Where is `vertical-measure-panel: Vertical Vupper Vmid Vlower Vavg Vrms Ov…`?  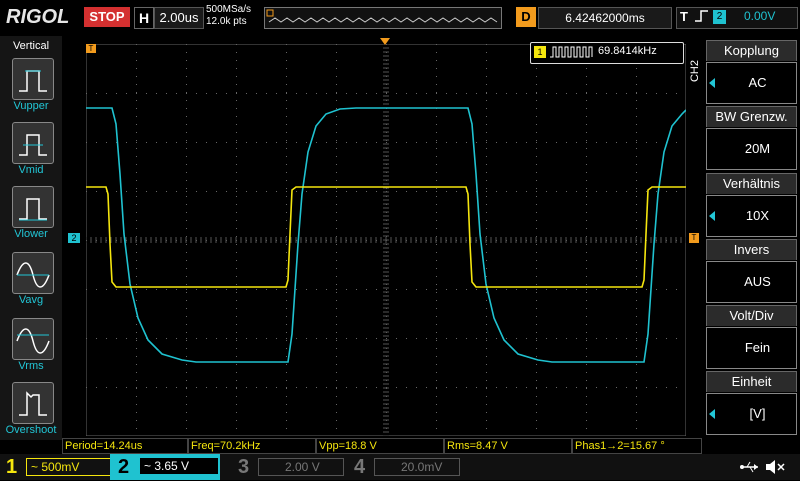
vertical-measure-panel: Vertical Vupper Vmid Vlower Vavg Vrms Ov… is located at coordinates (31, 238).